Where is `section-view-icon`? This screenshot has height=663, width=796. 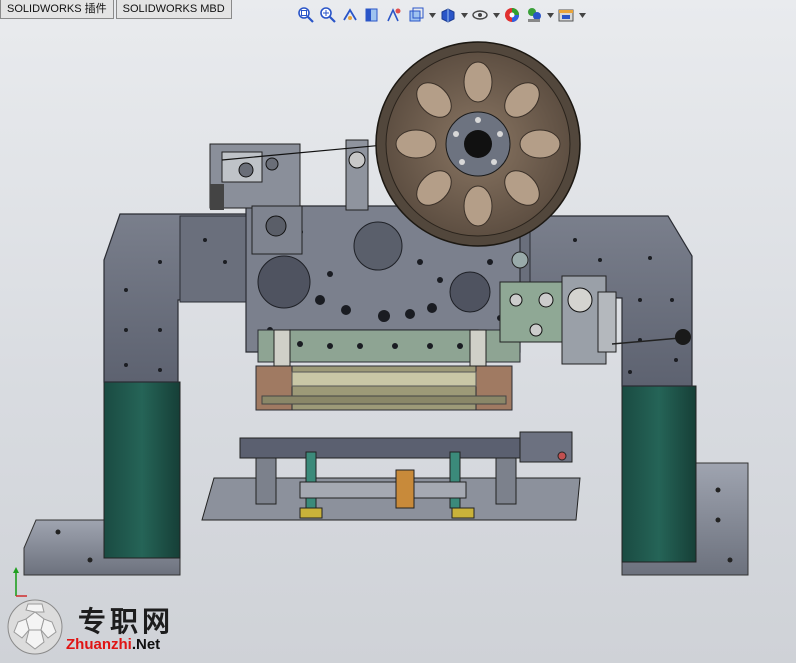
section-view-icon is located at coordinates (372, 15).